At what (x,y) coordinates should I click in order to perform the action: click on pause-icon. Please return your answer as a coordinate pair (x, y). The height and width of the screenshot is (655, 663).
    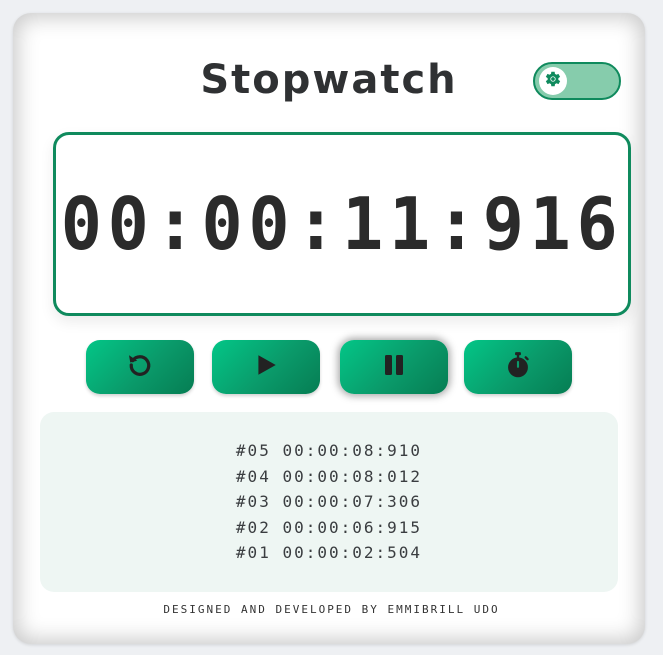
    Looking at the image, I should click on (394, 367).